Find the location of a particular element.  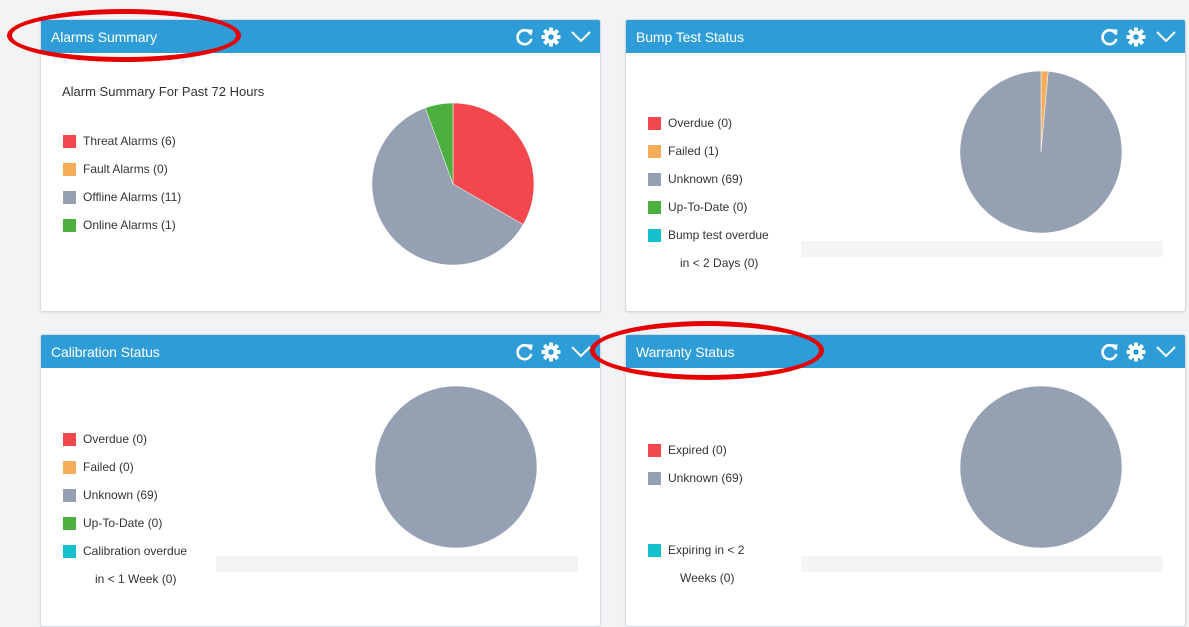

panel-title: Alarms Summary is located at coordinates (104, 37).